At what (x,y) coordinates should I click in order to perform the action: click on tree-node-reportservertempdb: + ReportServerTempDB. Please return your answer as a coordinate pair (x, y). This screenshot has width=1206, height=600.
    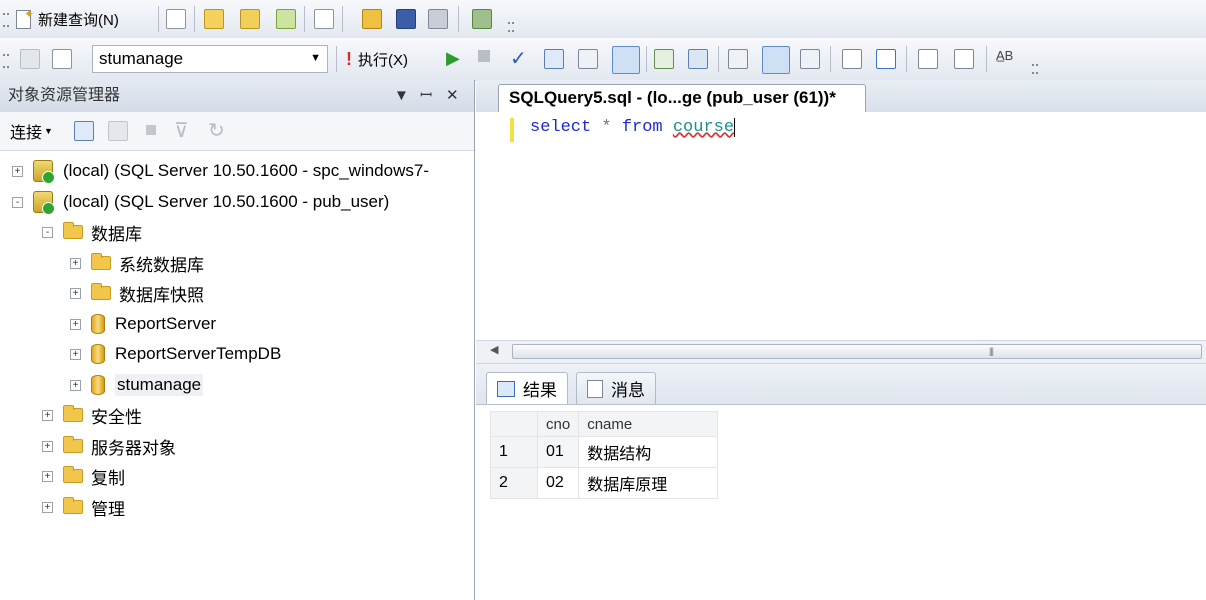
    Looking at the image, I should click on (175, 354).